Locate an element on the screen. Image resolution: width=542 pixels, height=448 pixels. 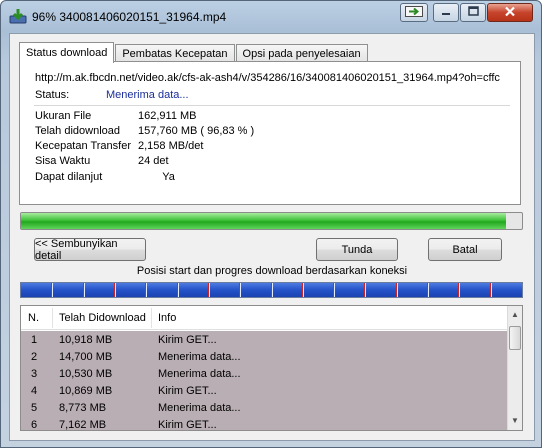
restore-arrow-icon is located at coordinates (414, 12).